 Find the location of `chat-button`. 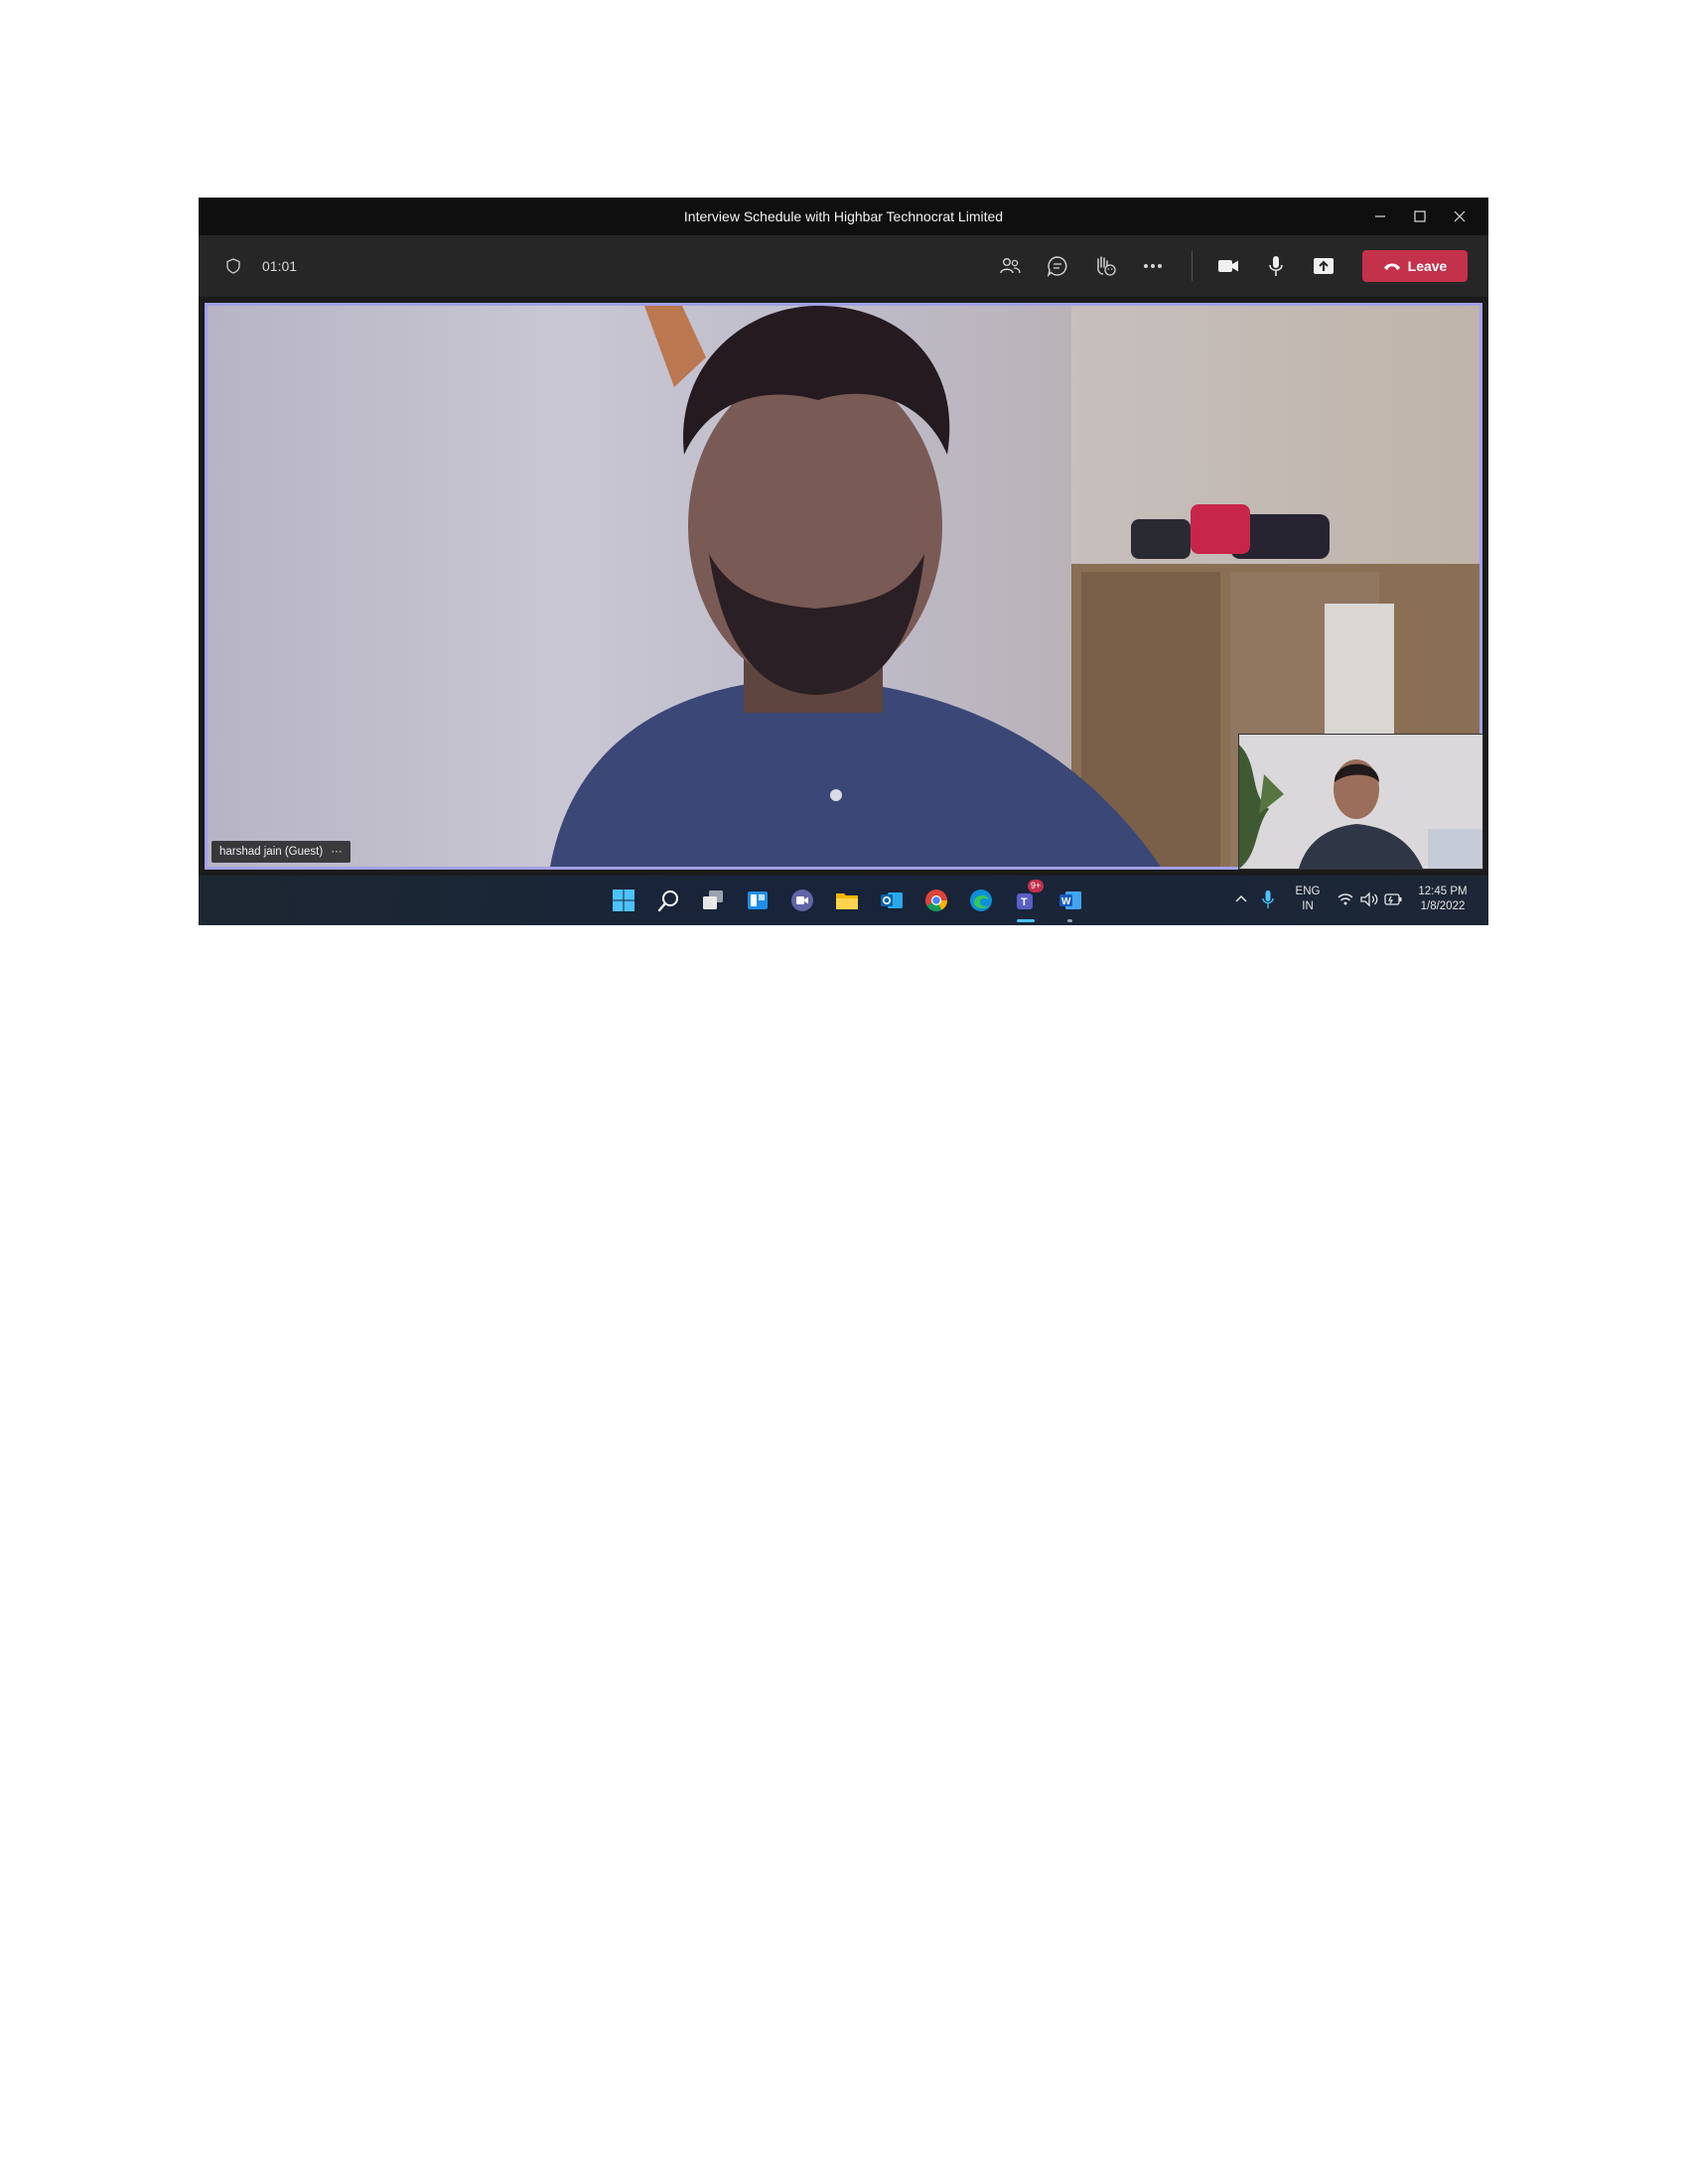

chat-button is located at coordinates (1057, 266).